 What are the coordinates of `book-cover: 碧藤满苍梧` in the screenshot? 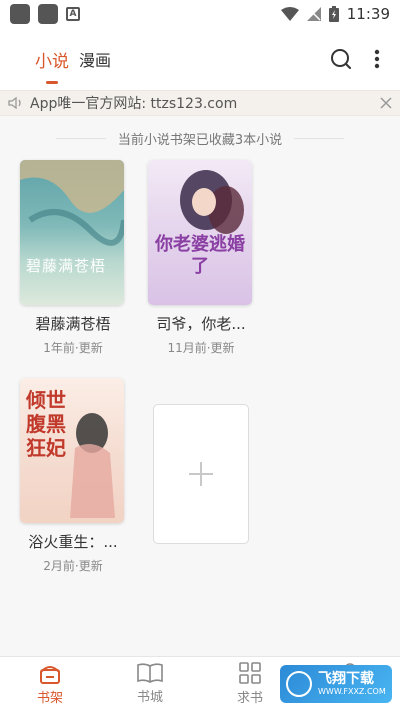 It's located at (72, 232).